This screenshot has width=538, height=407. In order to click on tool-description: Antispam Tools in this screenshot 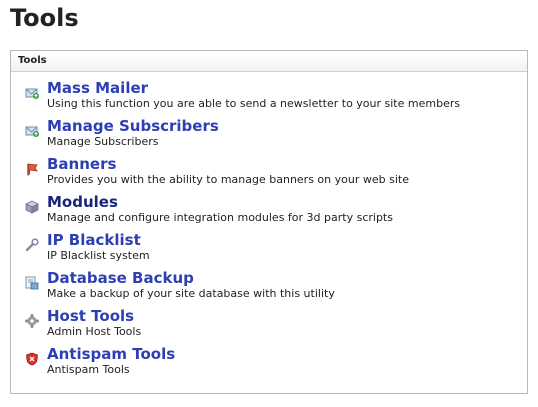, I will do `click(88, 369)`.